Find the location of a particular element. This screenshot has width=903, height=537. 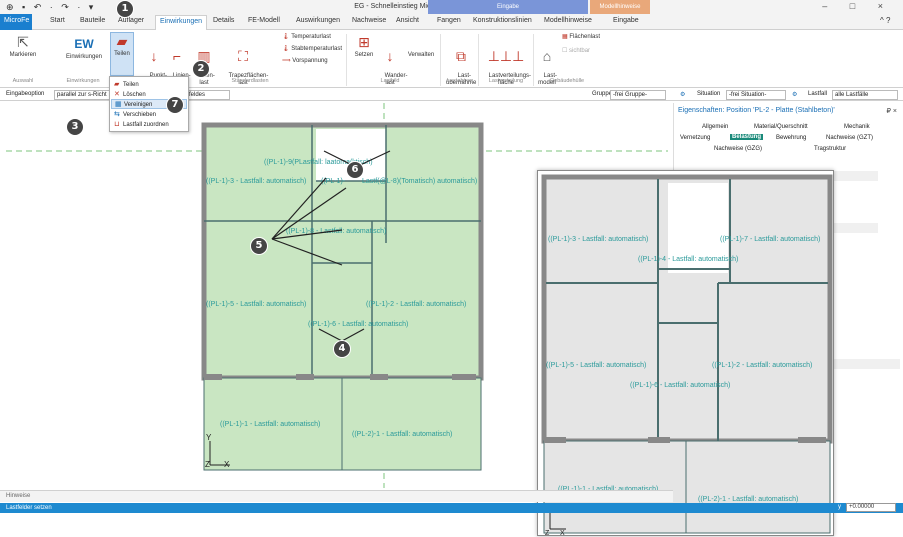

einwirkungen-button: EW Einwirkungen is located at coordinates (84, 48).